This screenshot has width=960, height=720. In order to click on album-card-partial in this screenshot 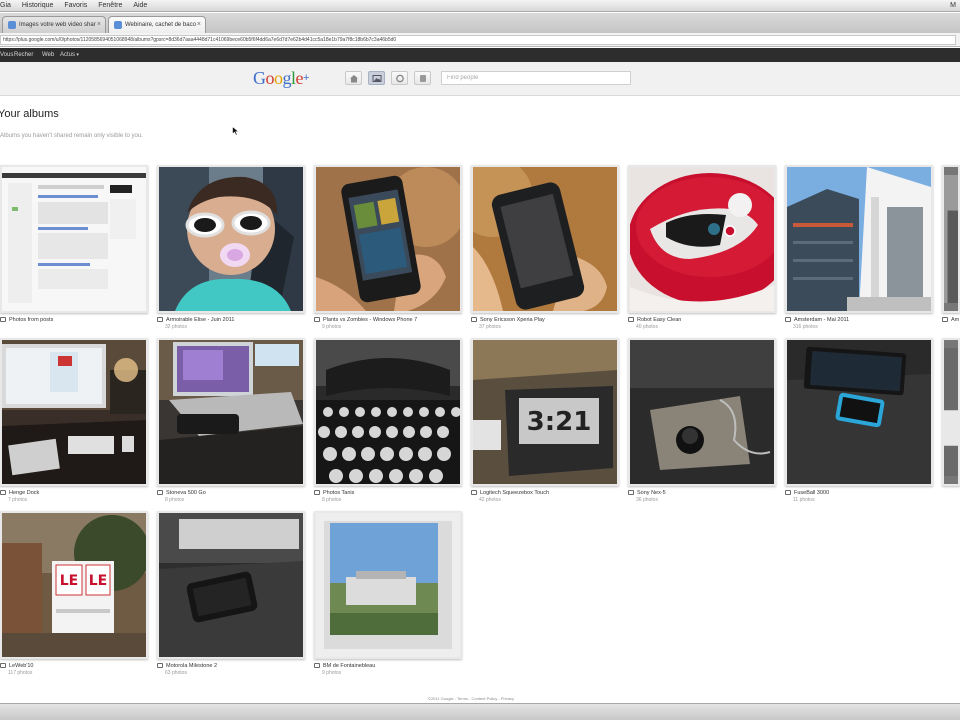, I will do `click(951, 428)`.